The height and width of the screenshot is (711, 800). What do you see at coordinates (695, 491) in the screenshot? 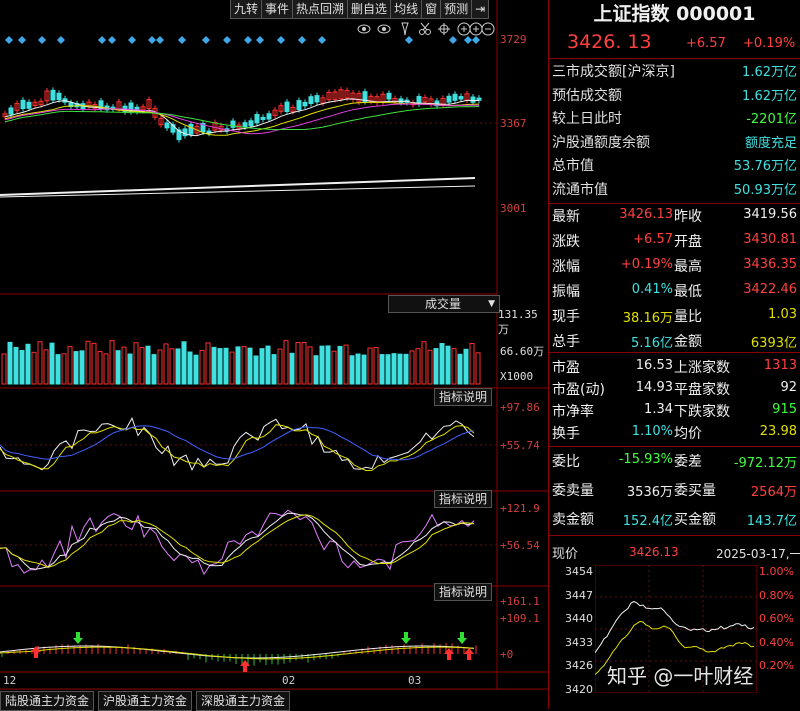
I see `order-row-key: 委买量` at bounding box center [695, 491].